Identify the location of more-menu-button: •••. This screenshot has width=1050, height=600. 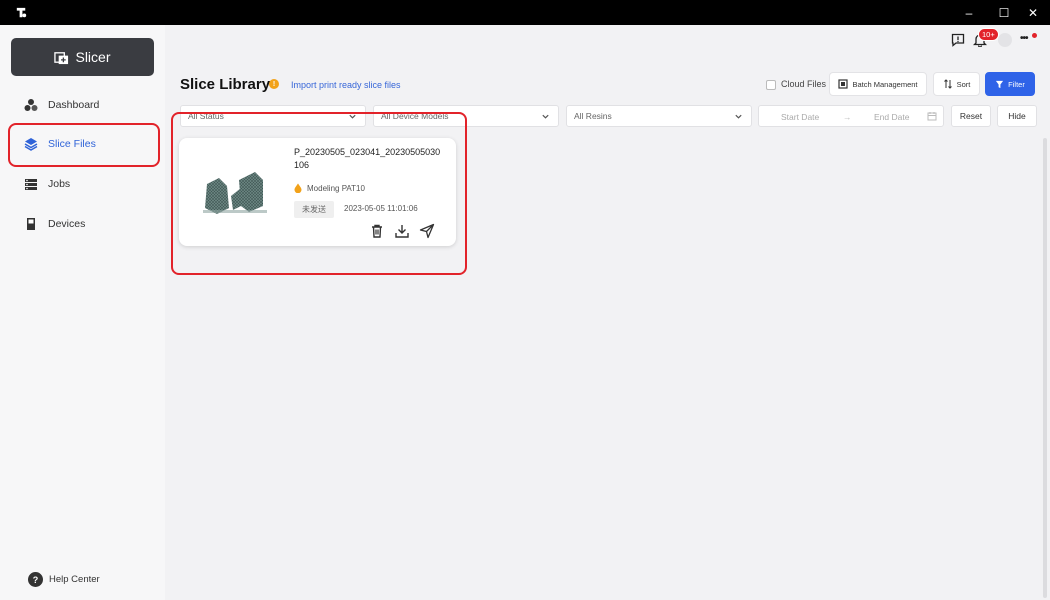
(1024, 38).